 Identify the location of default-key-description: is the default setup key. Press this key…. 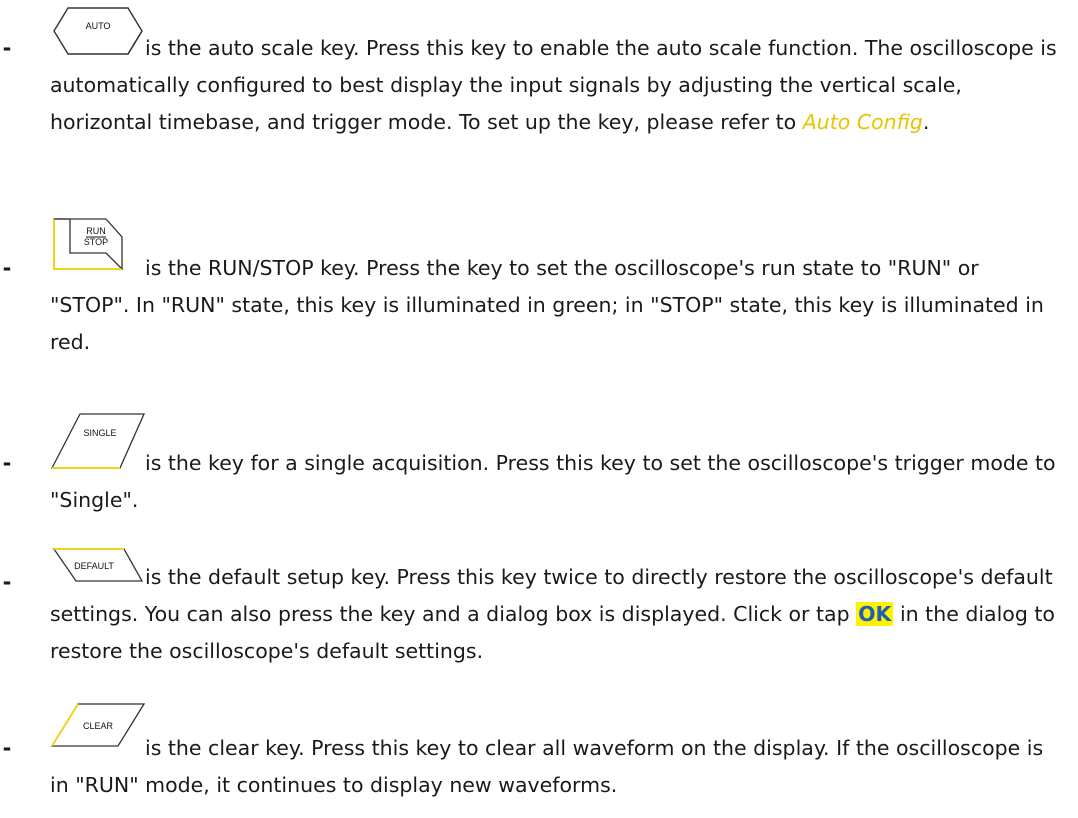
(552, 614).